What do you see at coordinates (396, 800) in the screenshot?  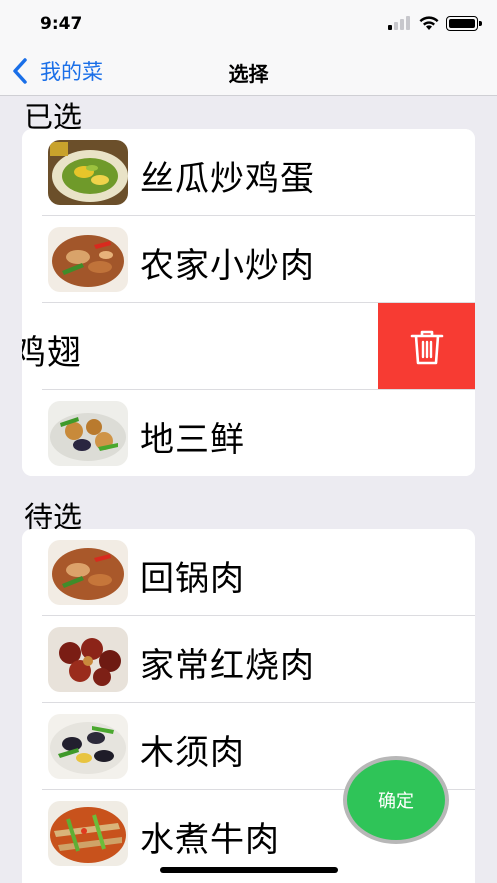 I see `confirm-button: 确定` at bounding box center [396, 800].